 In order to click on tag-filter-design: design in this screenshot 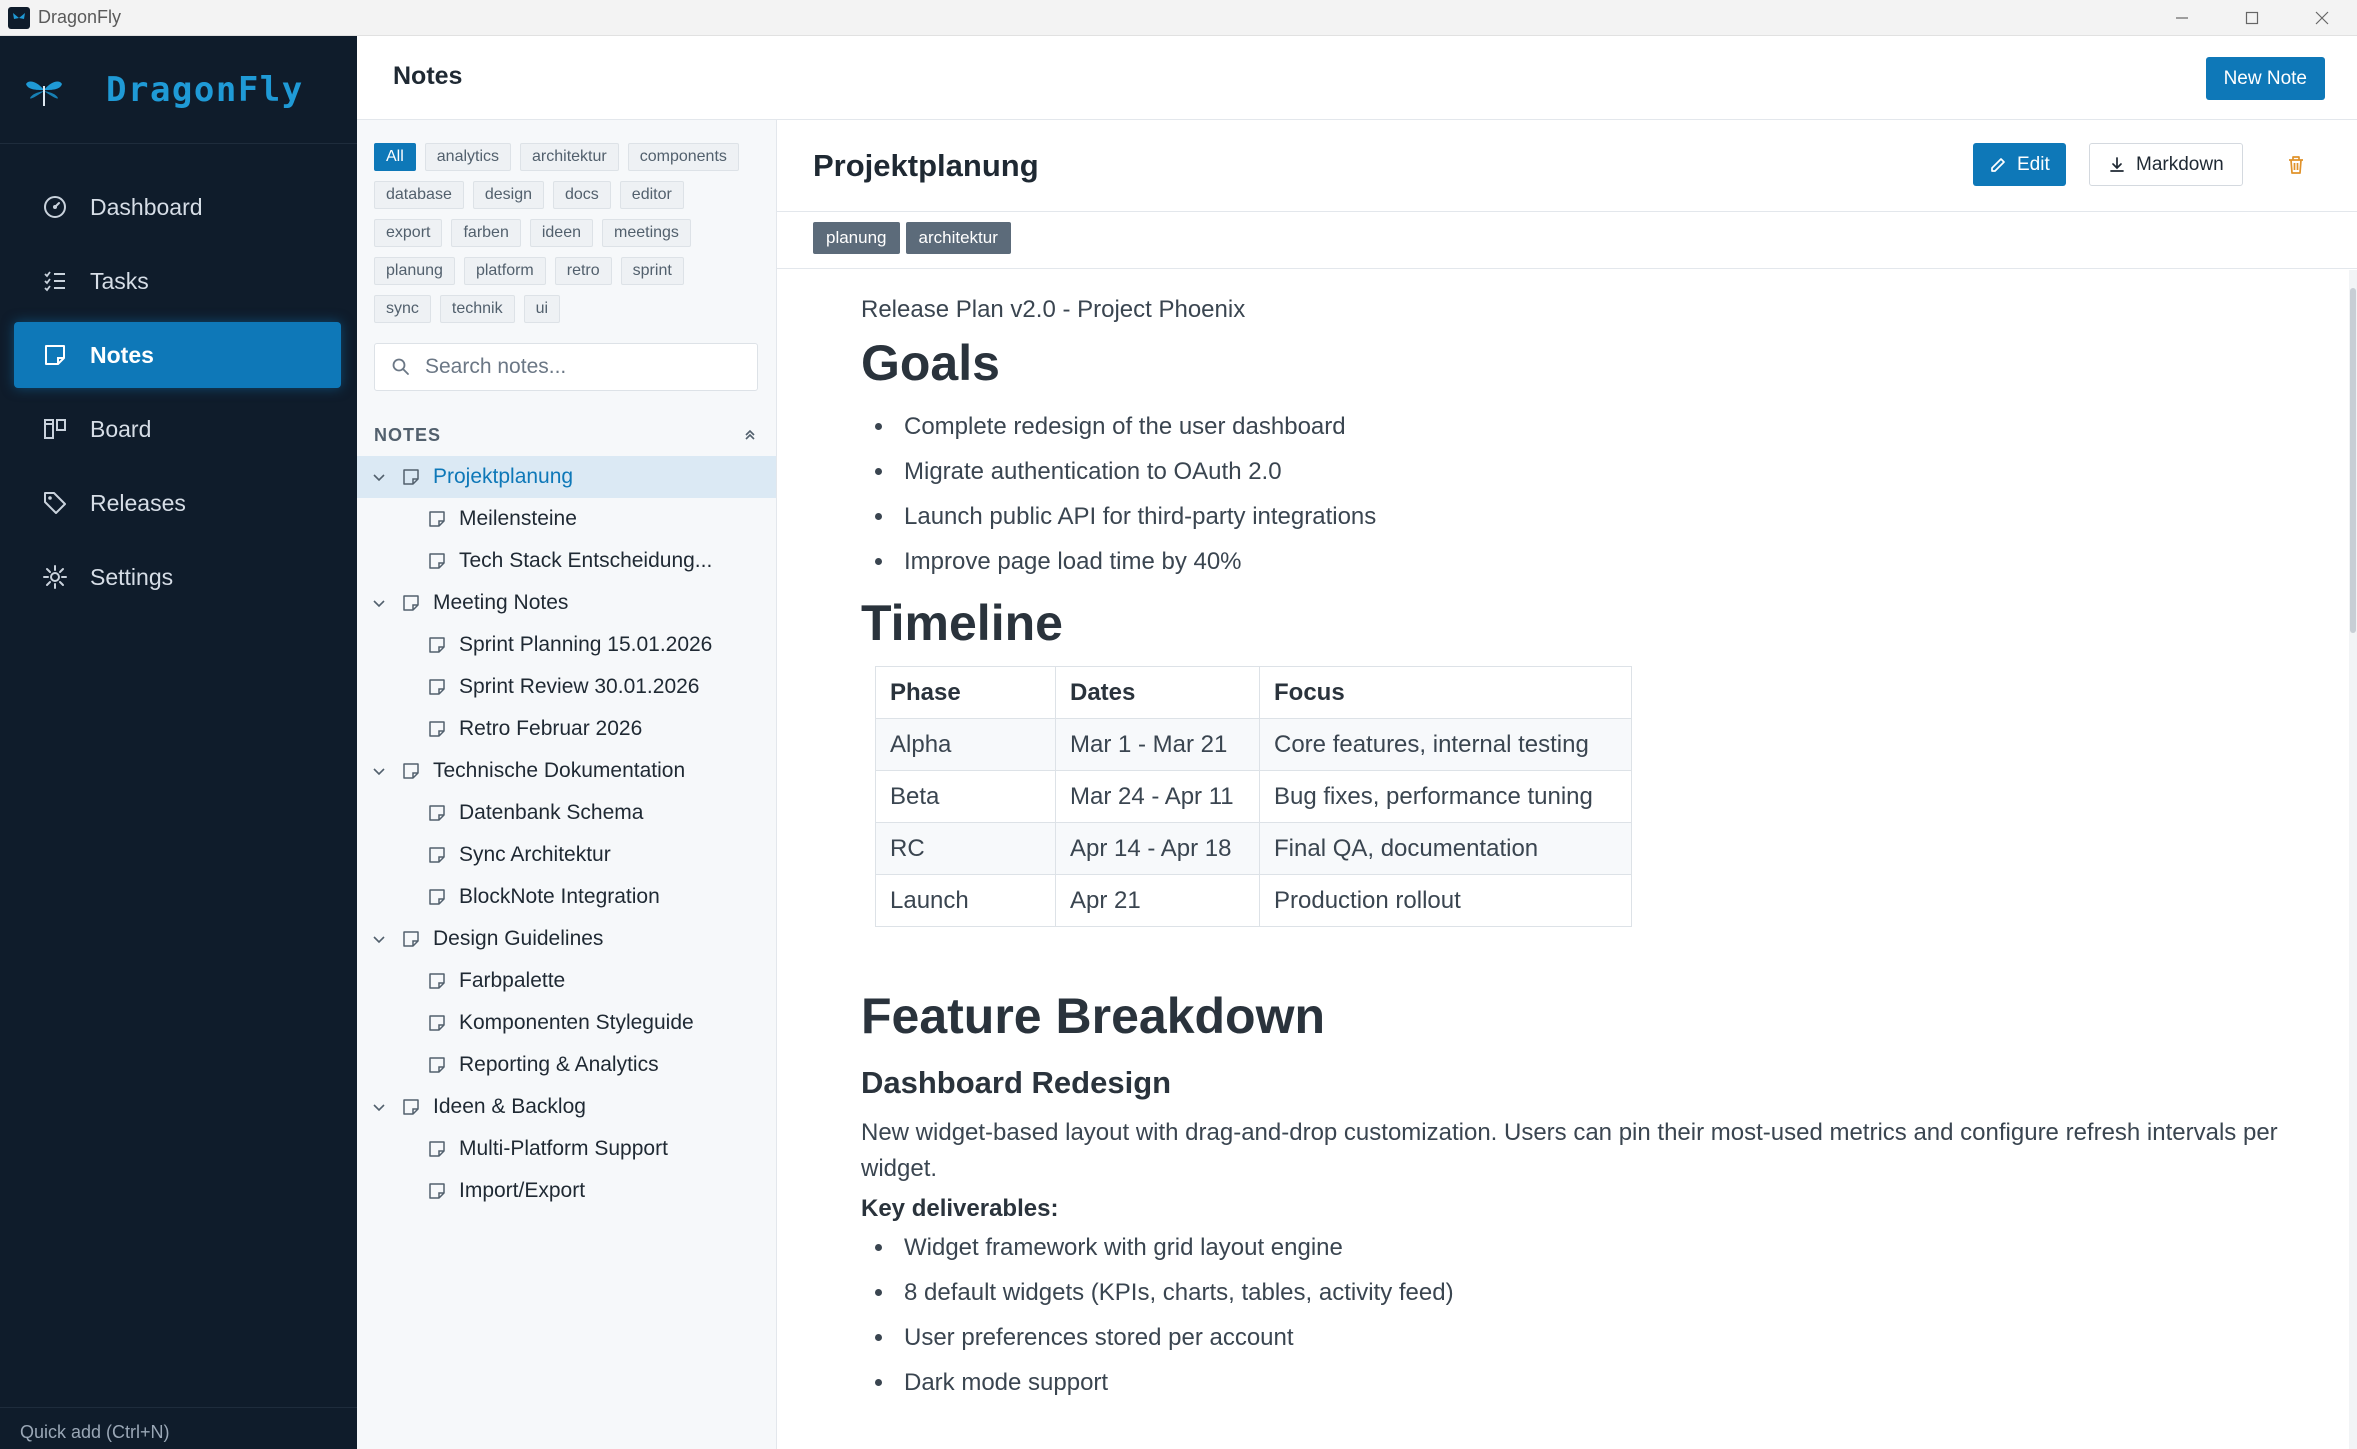, I will do `click(508, 195)`.